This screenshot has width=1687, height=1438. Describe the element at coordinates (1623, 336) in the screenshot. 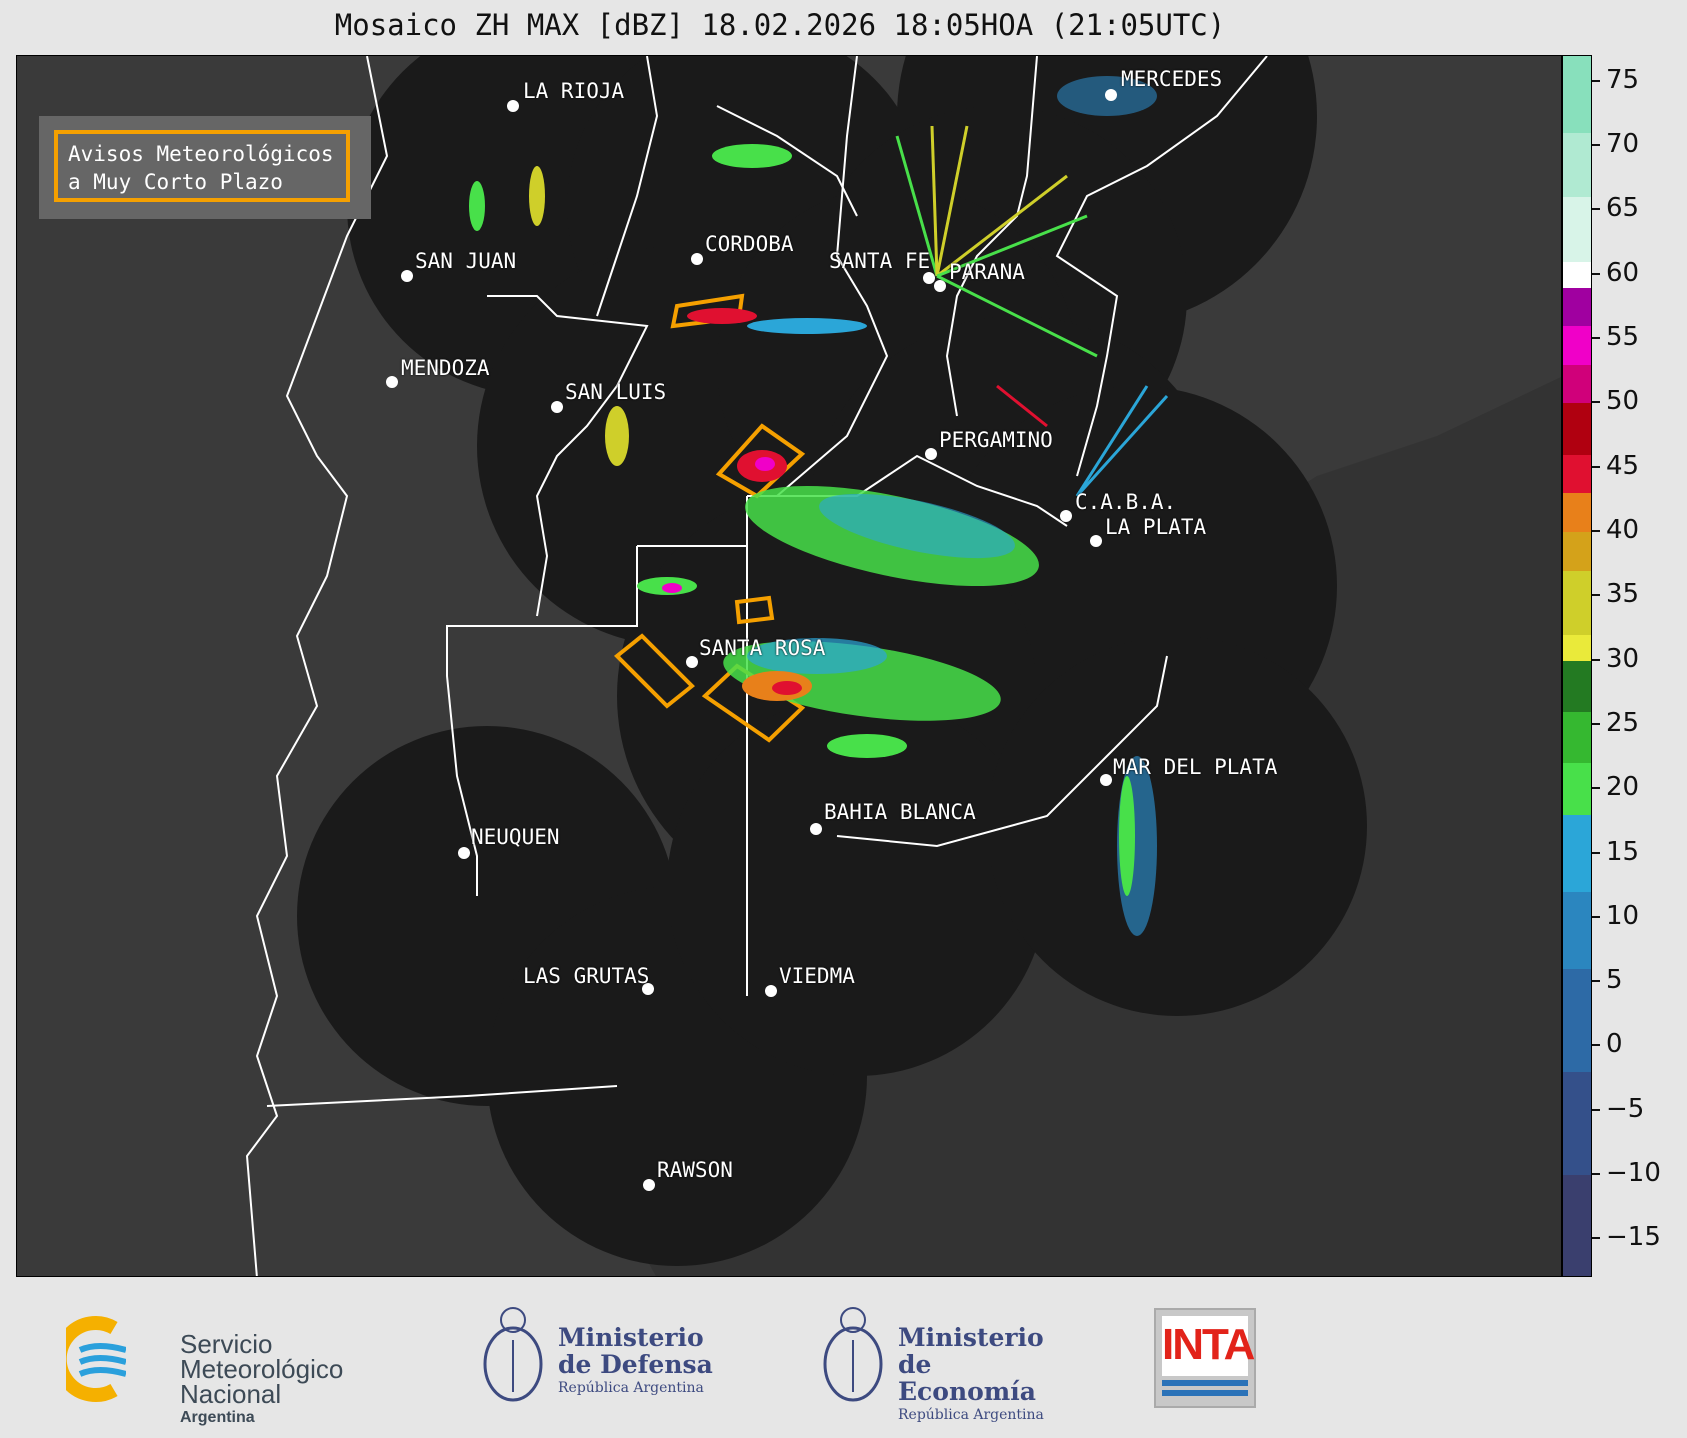

I see `colorbar-tick-label: 55` at that location.